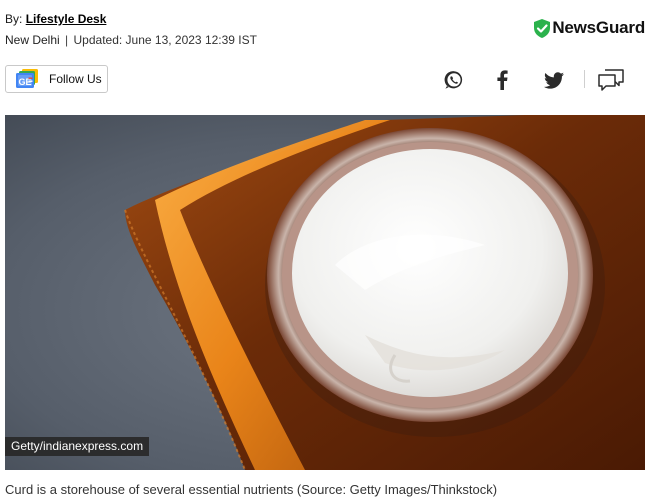  I want to click on comments-icon, so click(611, 80).